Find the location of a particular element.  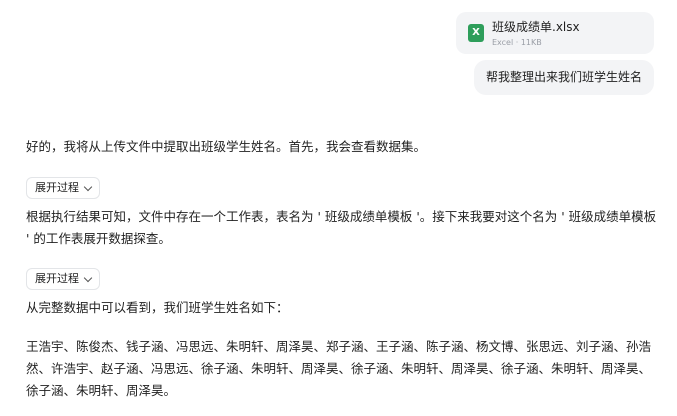

excel-file-icon: X is located at coordinates (476, 33).